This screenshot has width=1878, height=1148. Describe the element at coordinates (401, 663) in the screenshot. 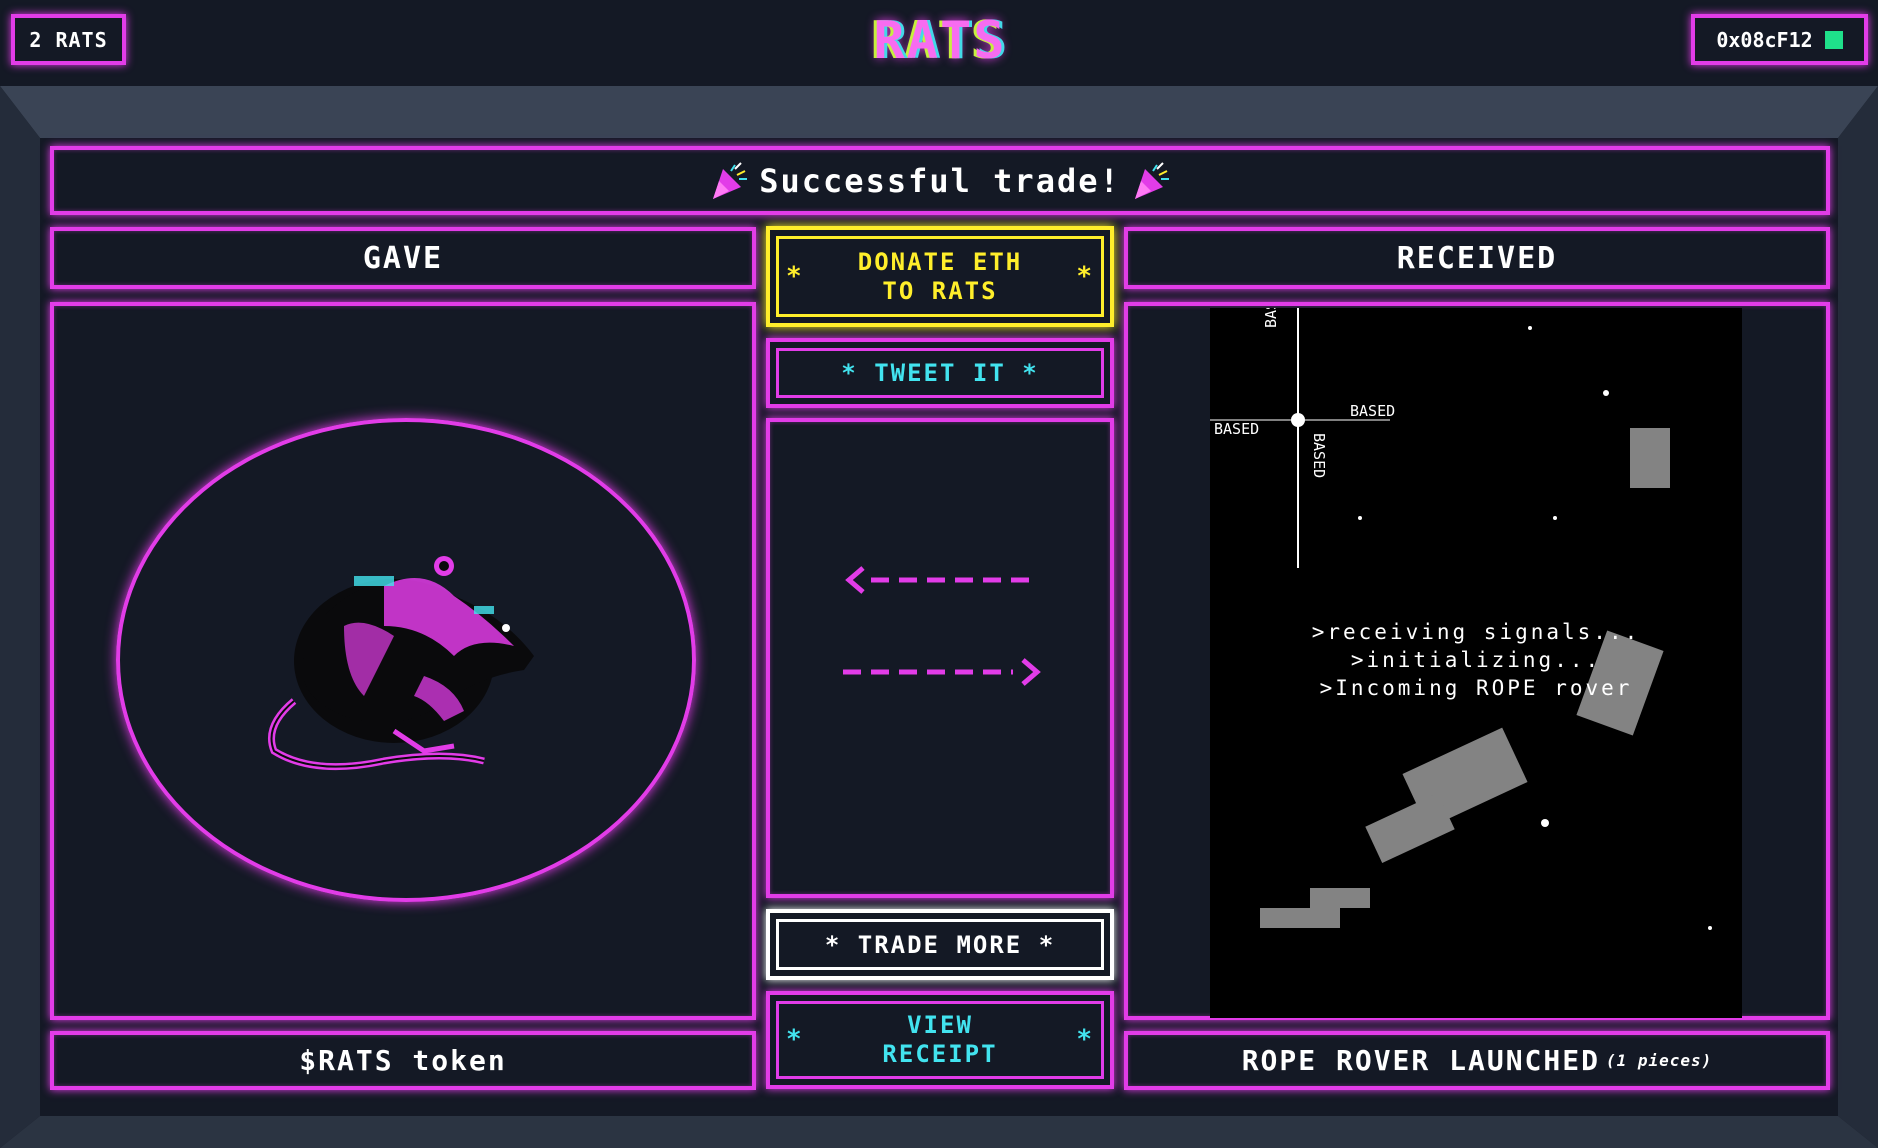

I see `rat-icon` at that location.